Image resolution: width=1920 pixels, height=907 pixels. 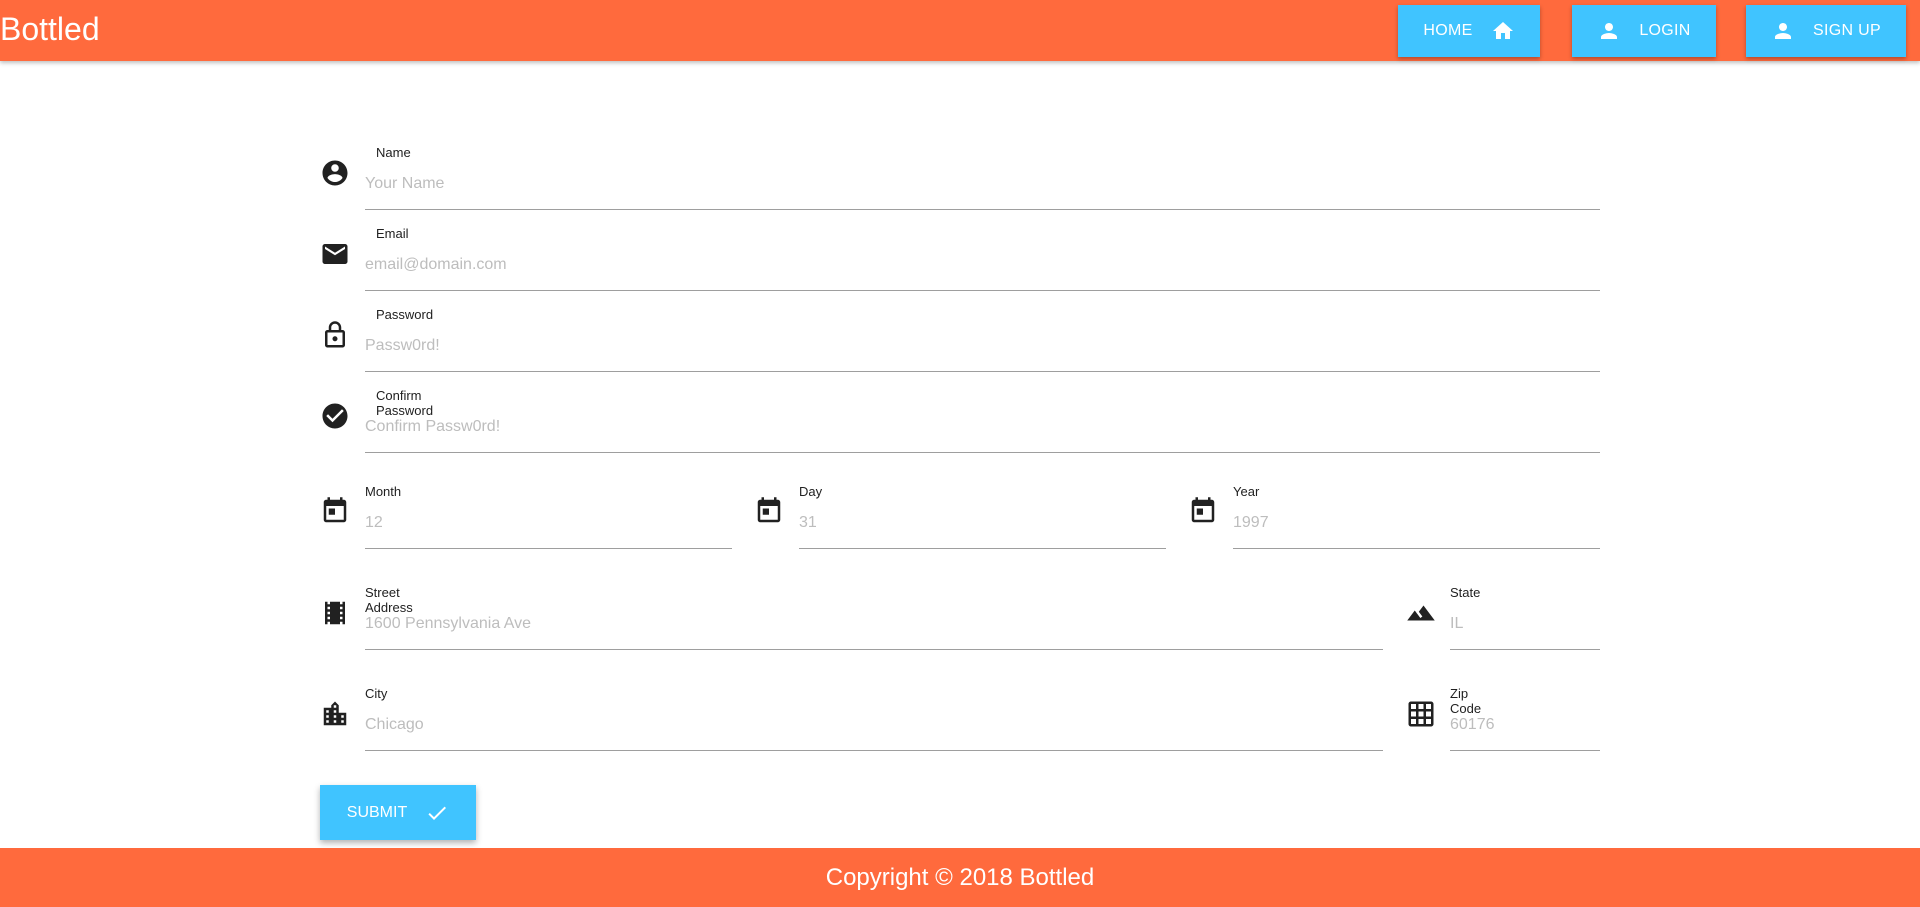 I want to click on home-icon, so click(x=1502, y=30).